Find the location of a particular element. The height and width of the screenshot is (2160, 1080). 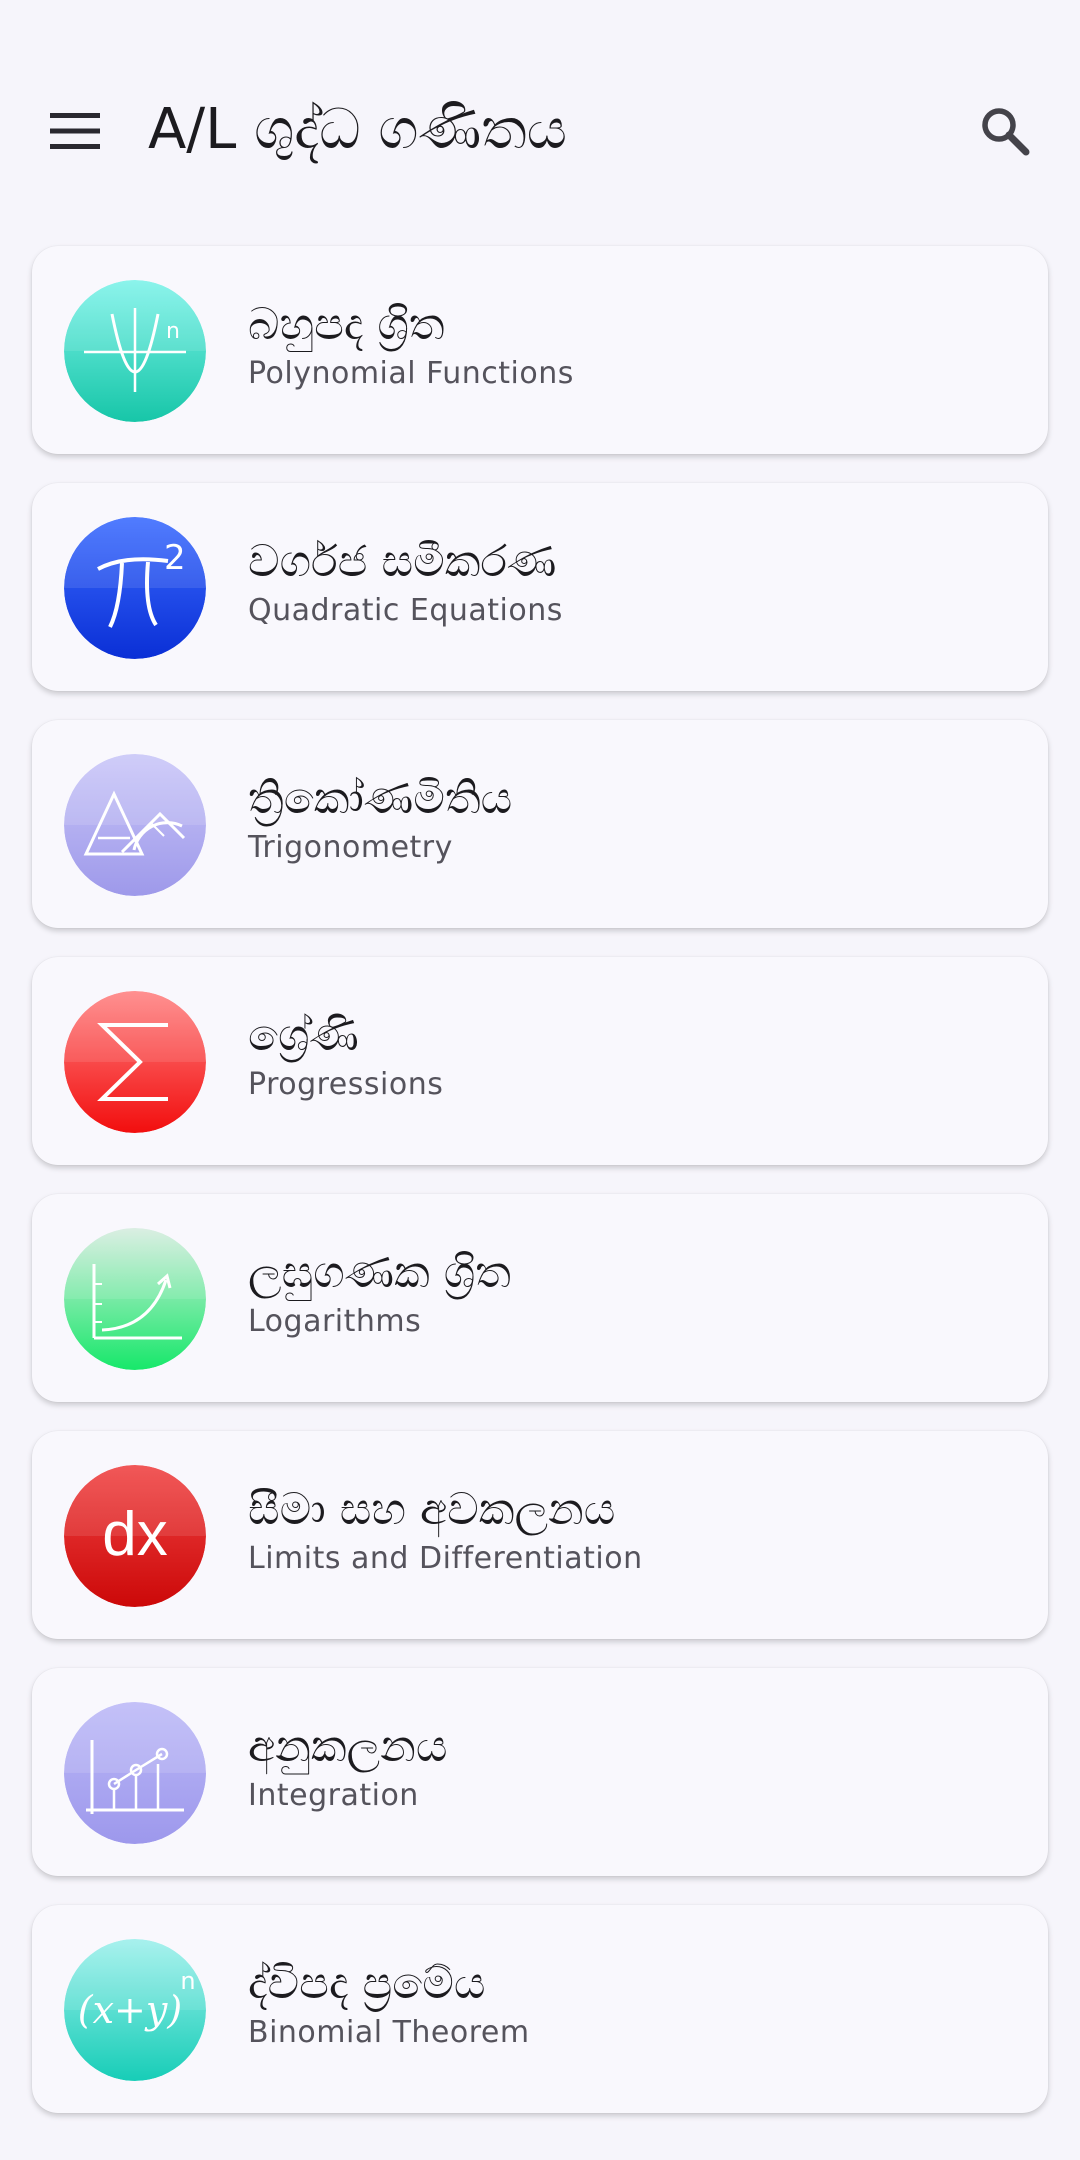

topic-title-si: ද්විපද ප්‍රමේය is located at coordinates (367, 1983).